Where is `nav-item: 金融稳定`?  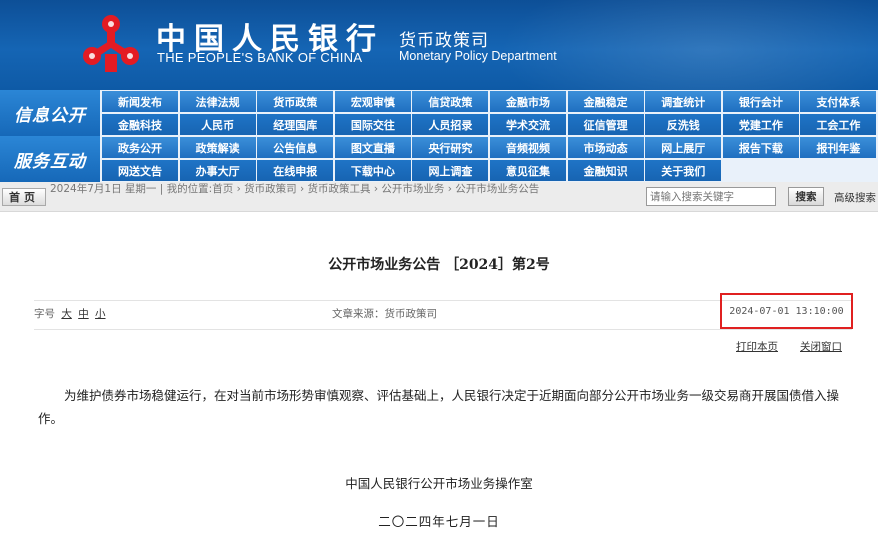 nav-item: 金融稳定 is located at coordinates (605, 101).